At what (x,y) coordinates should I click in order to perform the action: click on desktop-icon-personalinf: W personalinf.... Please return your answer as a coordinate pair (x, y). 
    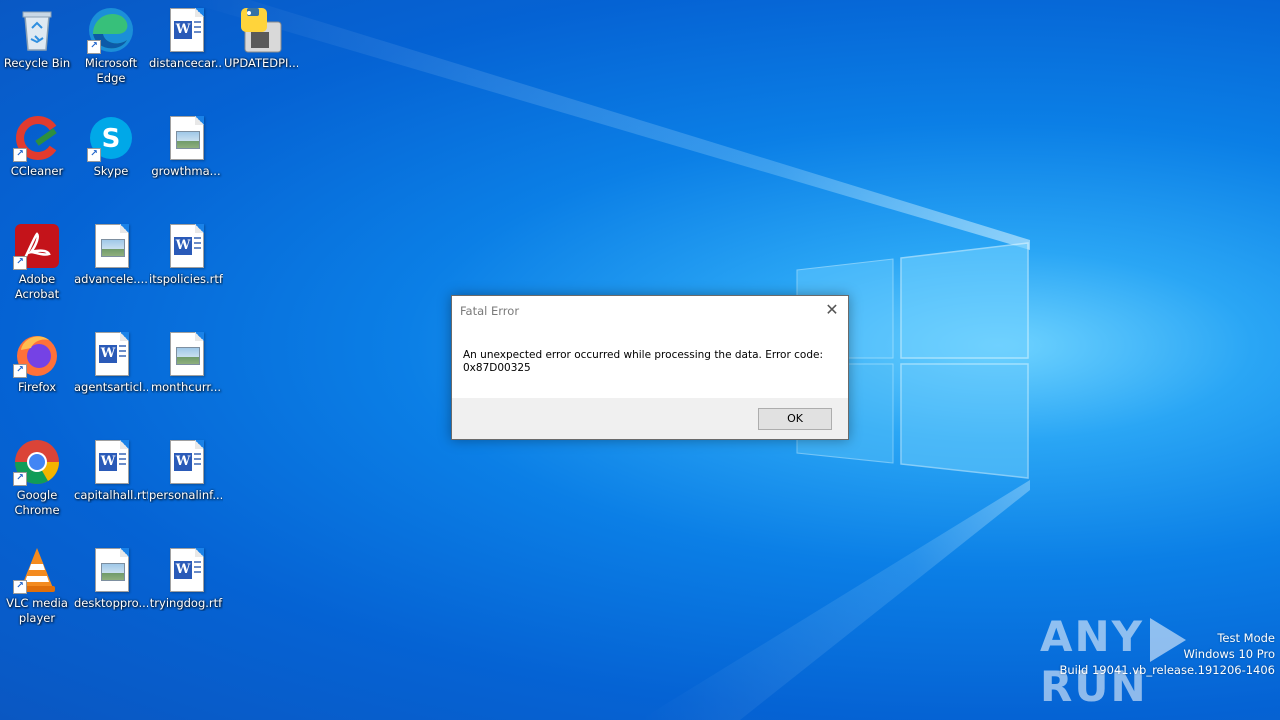
    Looking at the image, I should click on (186, 482).